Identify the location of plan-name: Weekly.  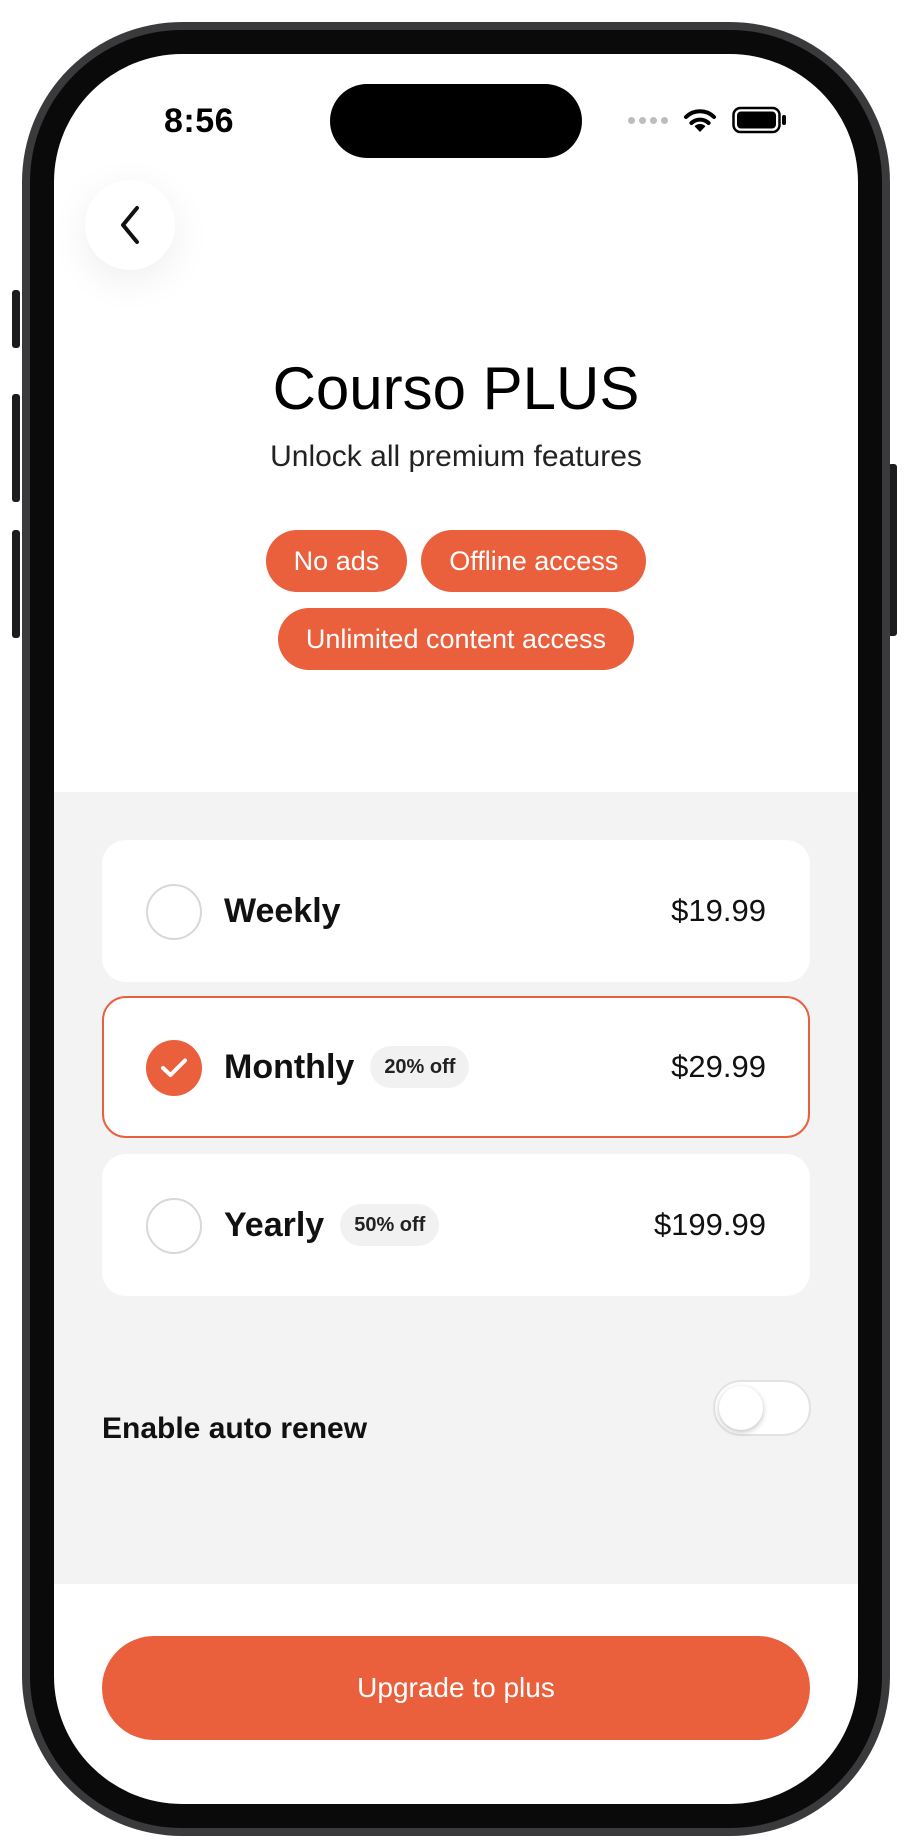
(282, 910).